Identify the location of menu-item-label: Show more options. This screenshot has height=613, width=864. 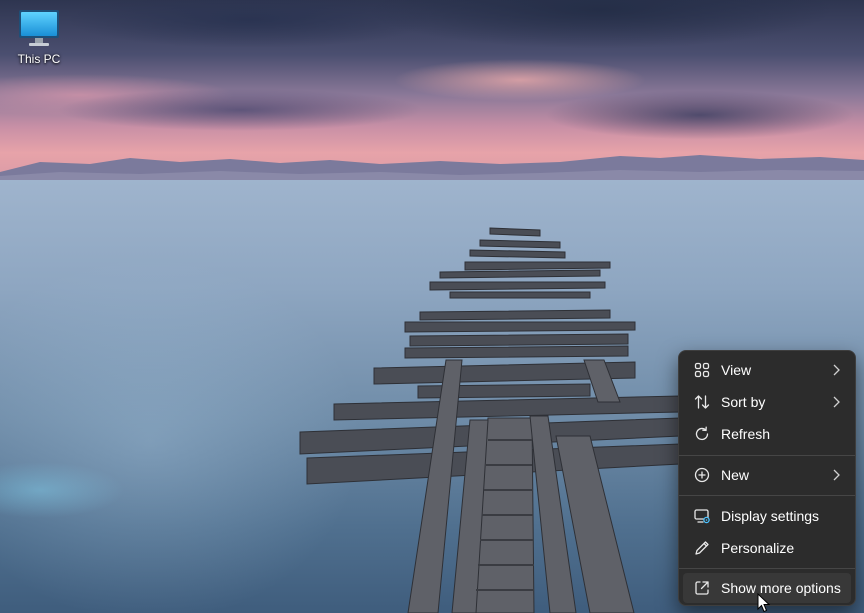
(781, 588).